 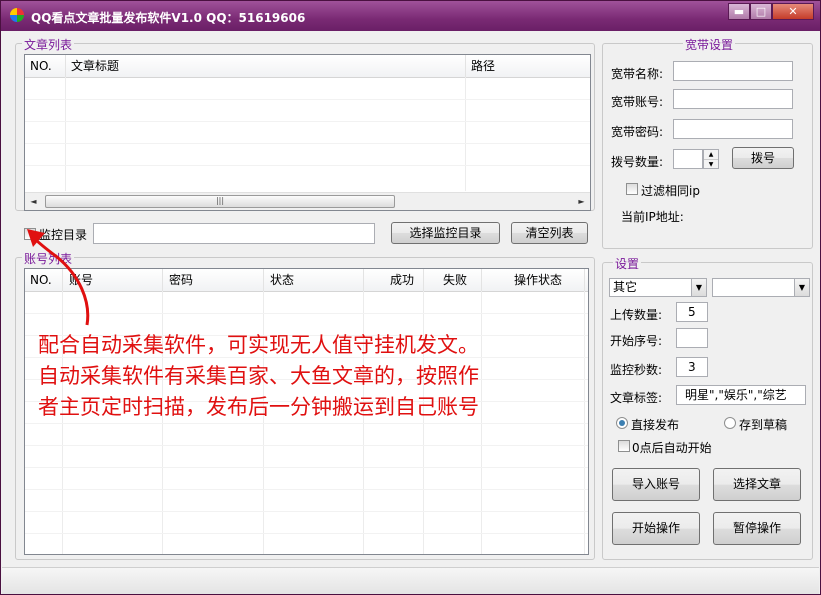 What do you see at coordinates (652, 217) in the screenshot?
I see `current-ip-label: 当前IP地址:` at bounding box center [652, 217].